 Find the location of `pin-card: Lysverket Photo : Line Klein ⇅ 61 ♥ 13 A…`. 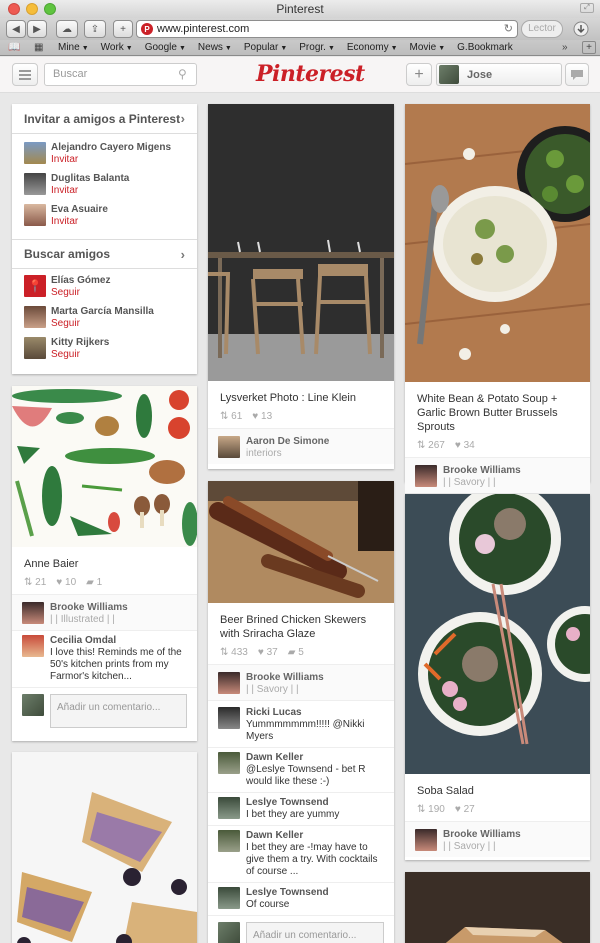

pin-card: Lysverket Photo : Line Klein ⇅ 61 ♥ 13 A… is located at coordinates (301, 286).